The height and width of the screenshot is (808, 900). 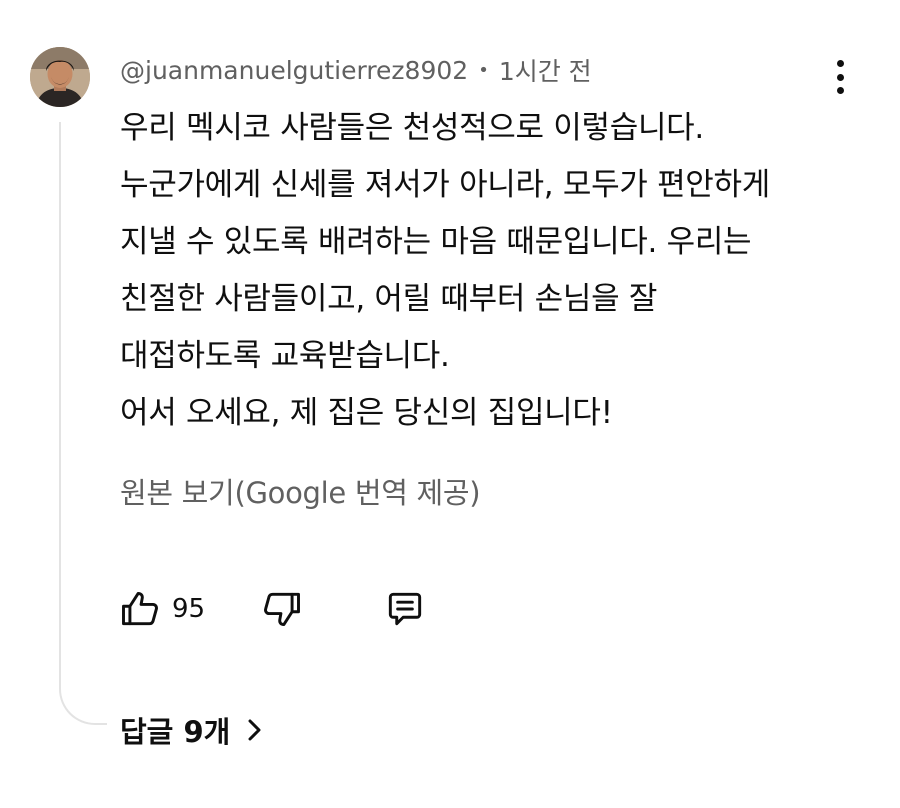 I want to click on chevron-right-icon, so click(x=254, y=730).